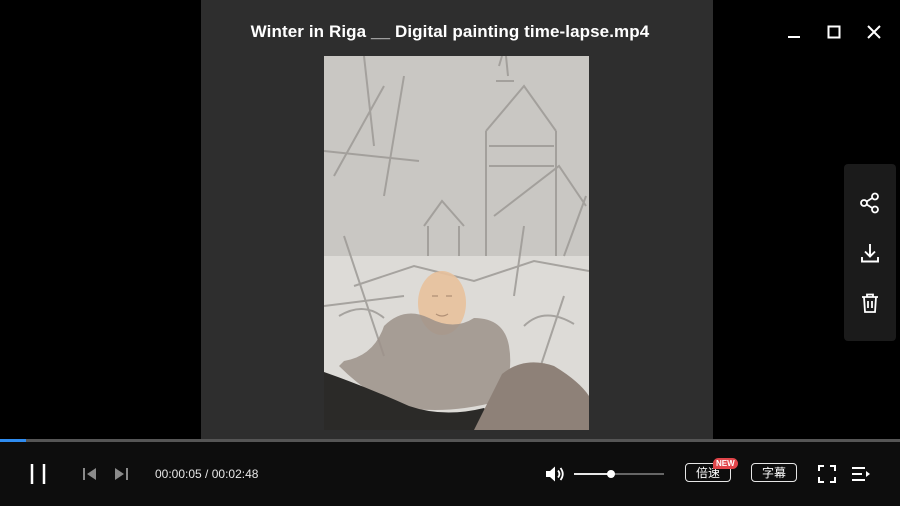 The height and width of the screenshot is (506, 900). I want to click on volume-icon, so click(555, 474).